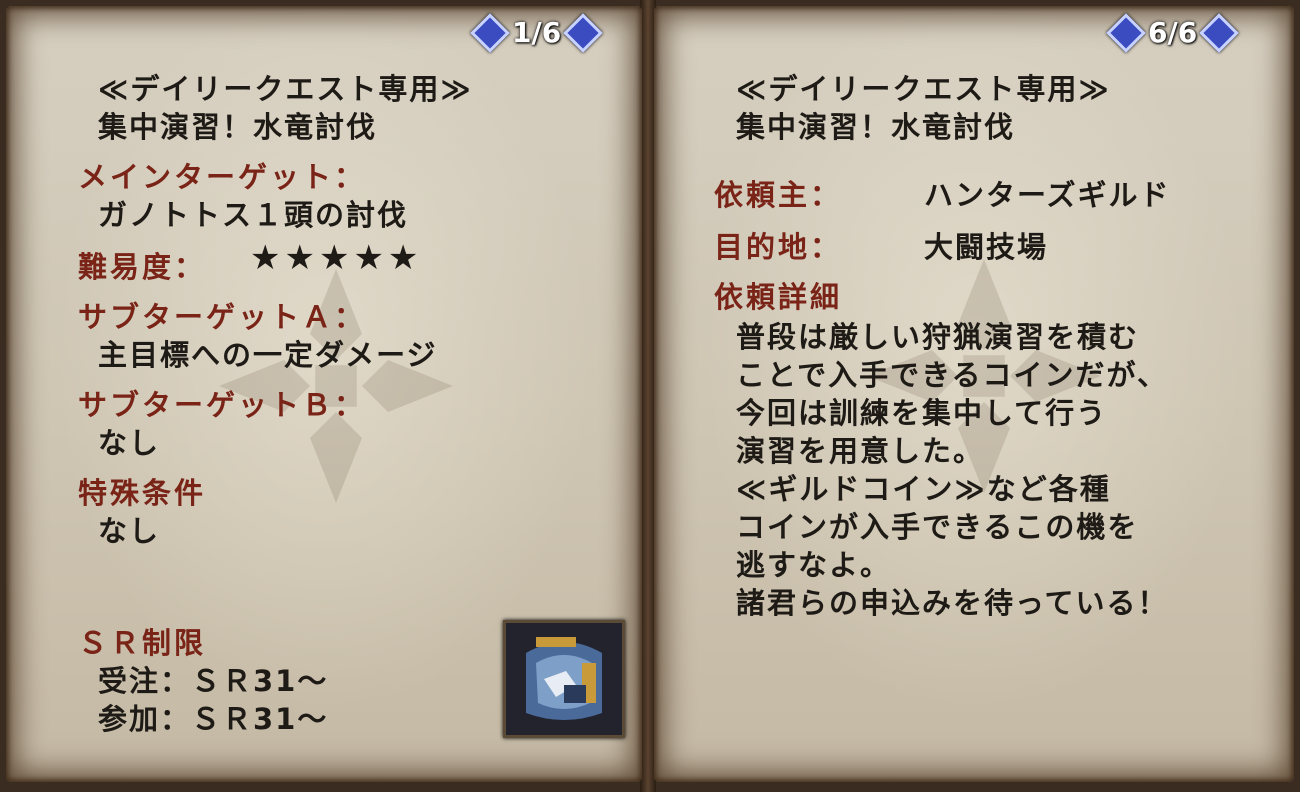 The width and height of the screenshot is (1300, 792). What do you see at coordinates (860, 451) in the screenshot?
I see `details-line: 演習を用意した。` at bounding box center [860, 451].